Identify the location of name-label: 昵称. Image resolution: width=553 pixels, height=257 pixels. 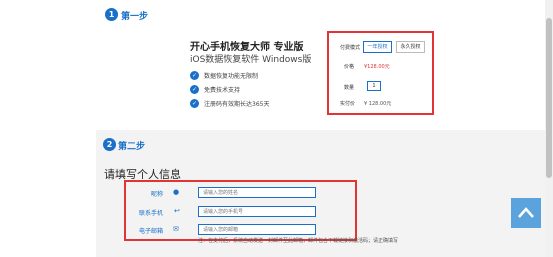
(156, 194).